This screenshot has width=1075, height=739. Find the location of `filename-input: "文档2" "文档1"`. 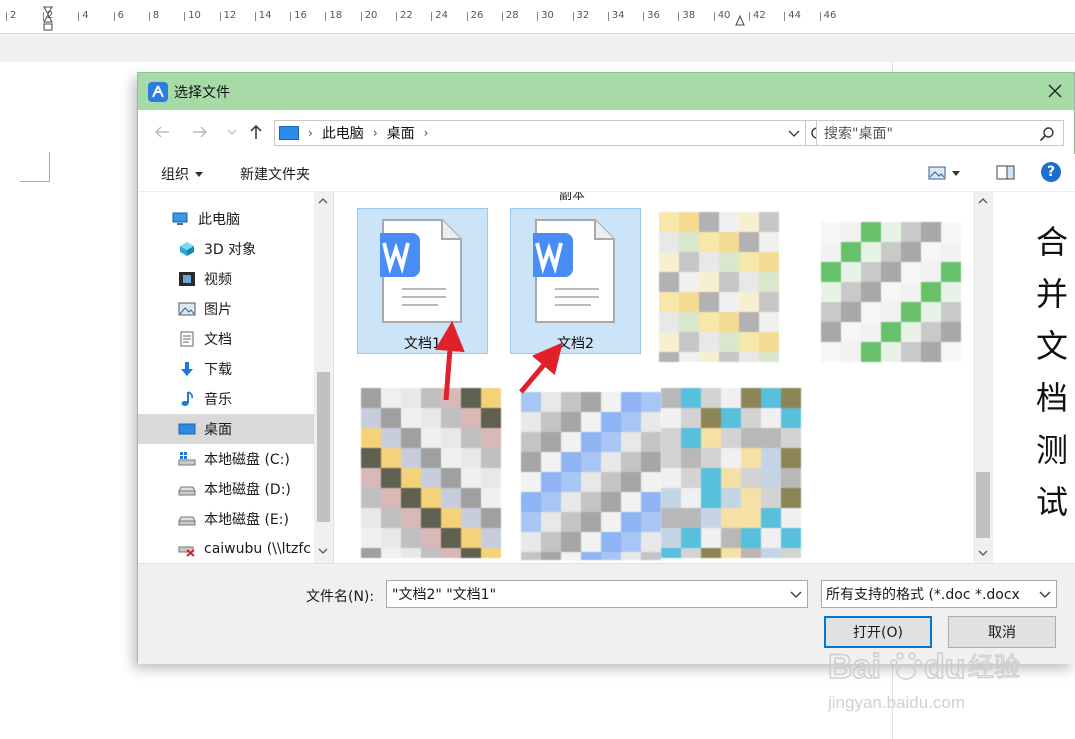

filename-input: "文档2" "文档1" is located at coordinates (597, 594).